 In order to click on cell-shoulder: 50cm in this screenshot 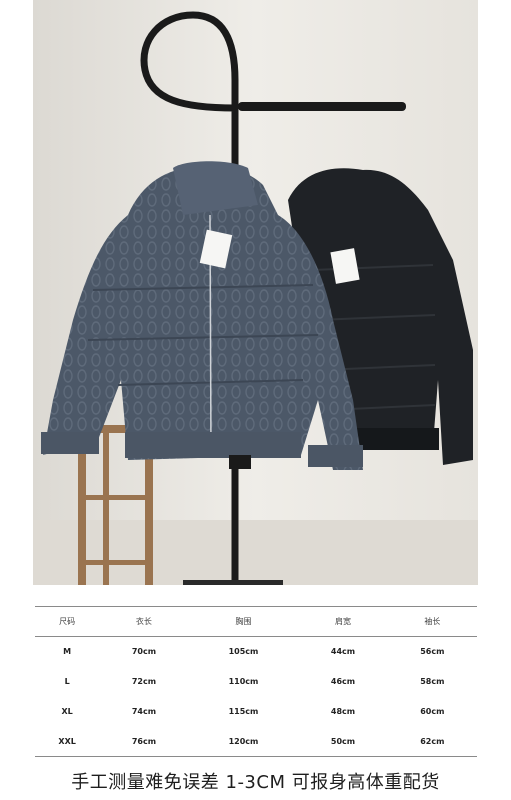, I will do `click(343, 741)`.